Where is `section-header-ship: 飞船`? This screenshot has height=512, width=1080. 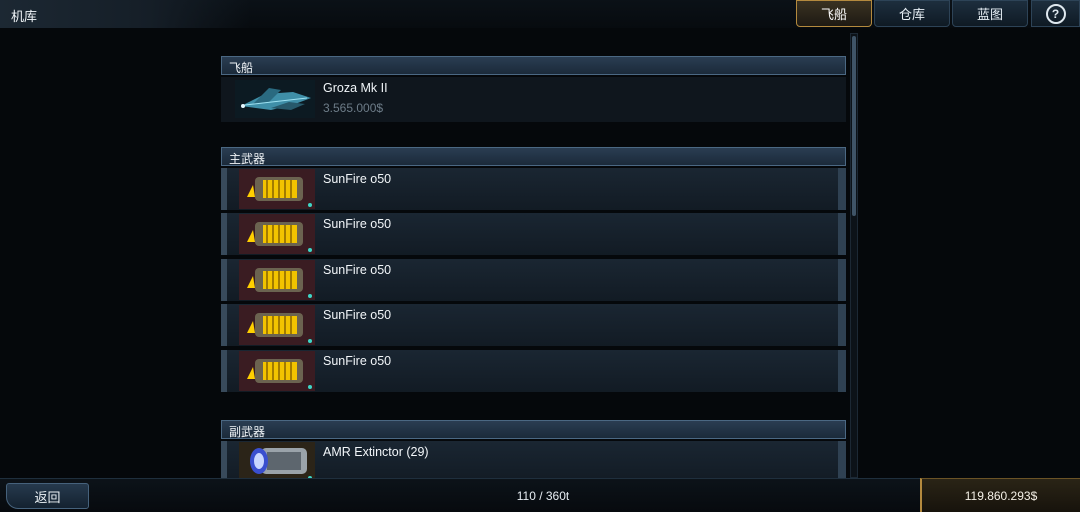 section-header-ship: 飞船 is located at coordinates (533, 65).